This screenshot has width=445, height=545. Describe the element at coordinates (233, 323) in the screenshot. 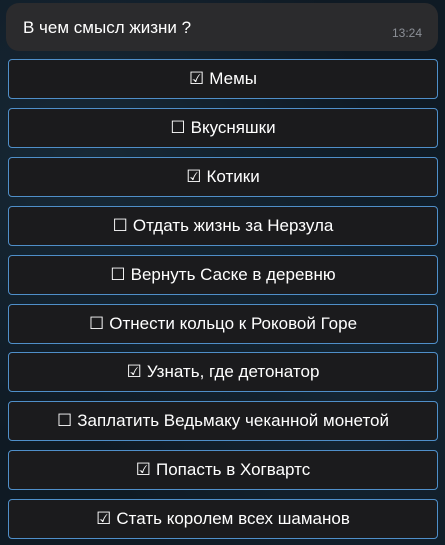

I see `option-label: Отнести кольцо к Роковой Горе` at that location.